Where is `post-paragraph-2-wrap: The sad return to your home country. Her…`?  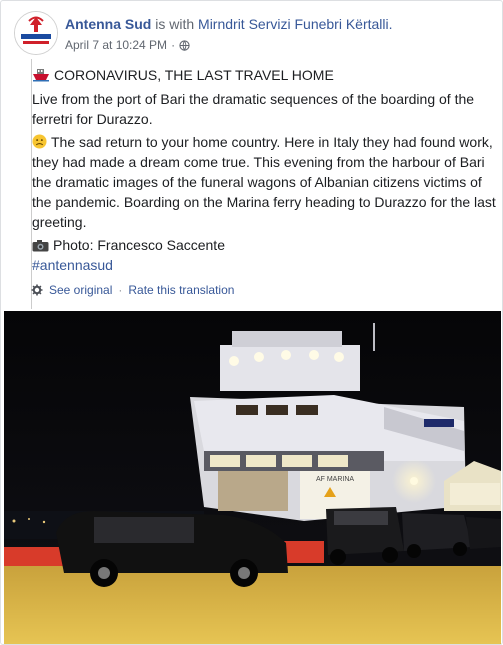 post-paragraph-2-wrap: The sad return to your home country. Her… is located at coordinates (264, 182).